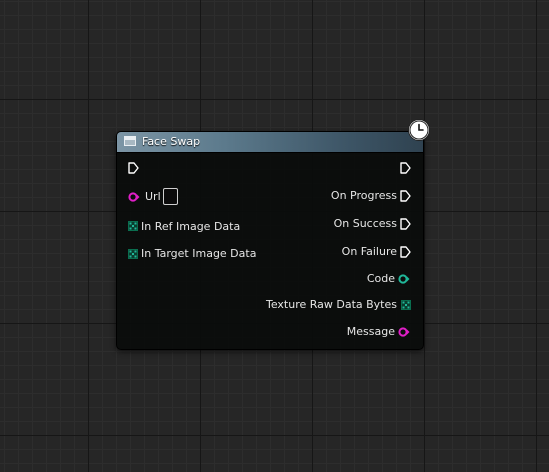  I want to click on on-failure-pin, so click(405, 252).